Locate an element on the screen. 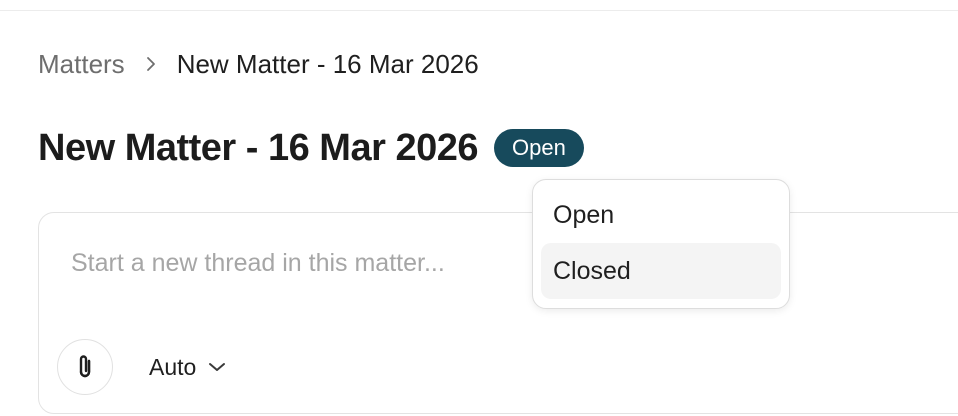  breadcrumb-matters-link: Matters is located at coordinates (81, 64).